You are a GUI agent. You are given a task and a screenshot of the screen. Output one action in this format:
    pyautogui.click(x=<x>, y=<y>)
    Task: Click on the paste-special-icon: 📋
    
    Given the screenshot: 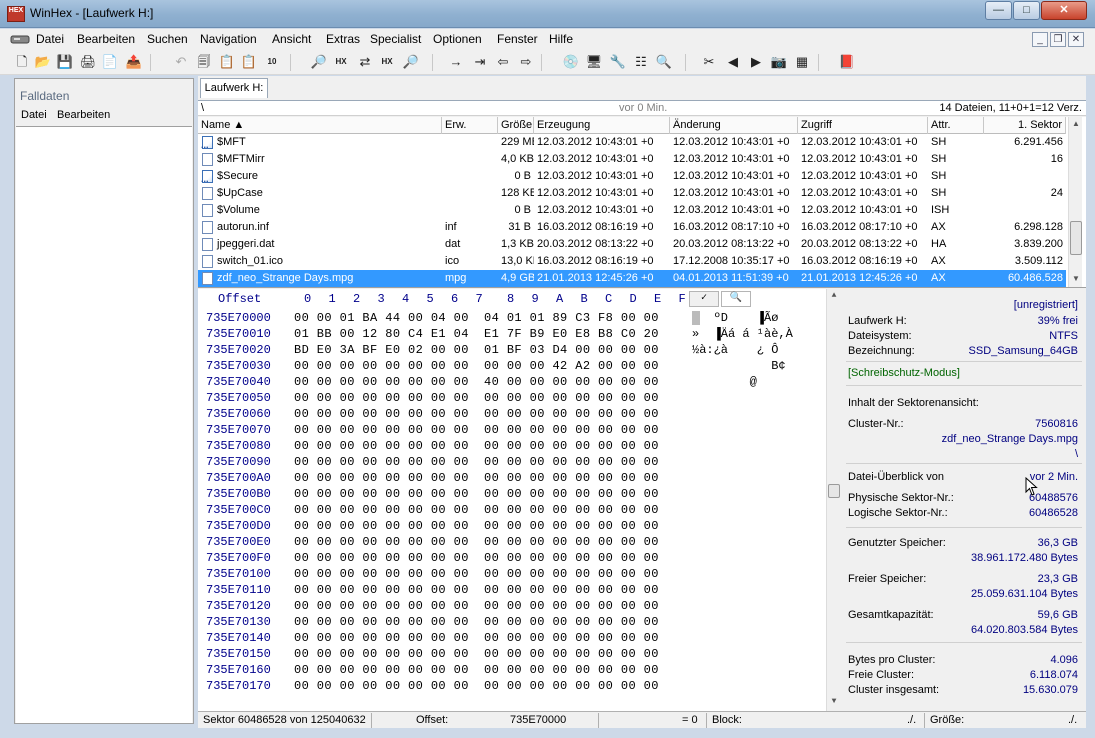 What is the action you would take?
    pyautogui.click(x=249, y=62)
    